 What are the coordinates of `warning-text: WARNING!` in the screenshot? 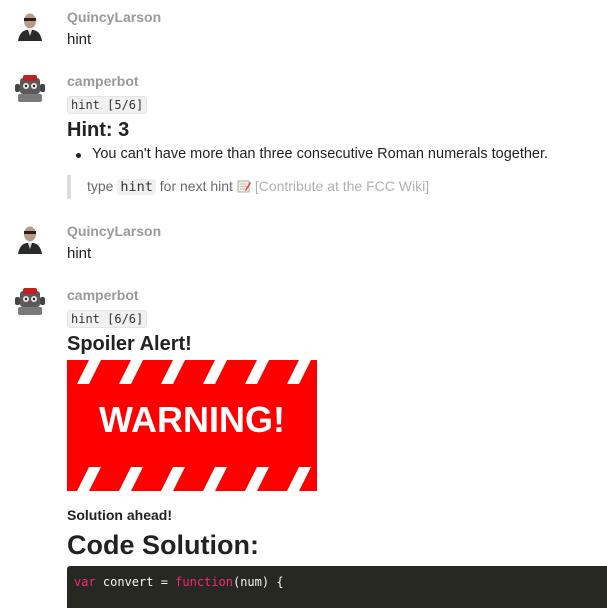 It's located at (192, 419).